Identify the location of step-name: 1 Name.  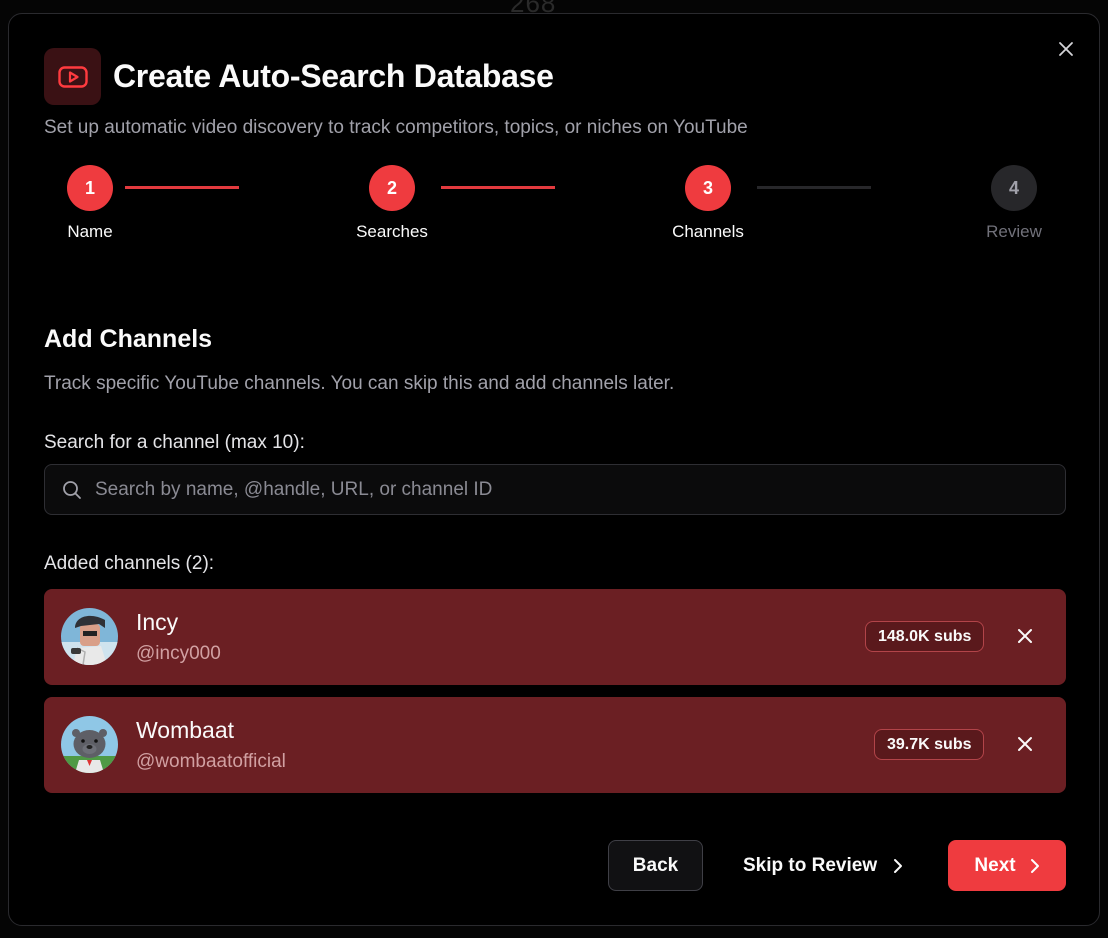
(90, 203).